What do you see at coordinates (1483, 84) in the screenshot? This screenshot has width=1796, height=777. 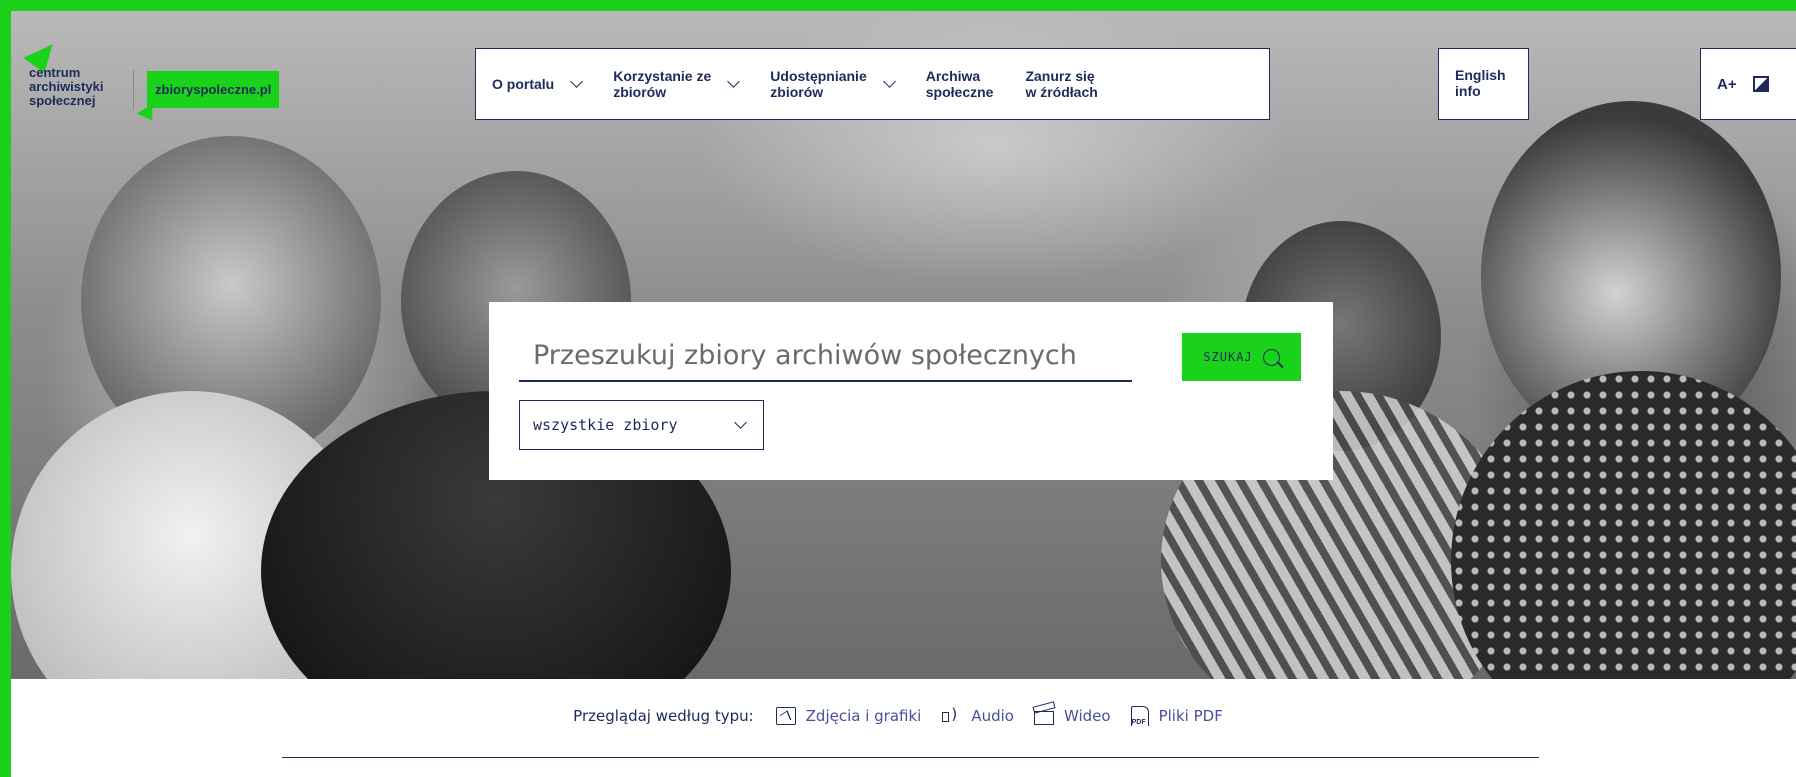 I see `english-info-button: English info` at bounding box center [1483, 84].